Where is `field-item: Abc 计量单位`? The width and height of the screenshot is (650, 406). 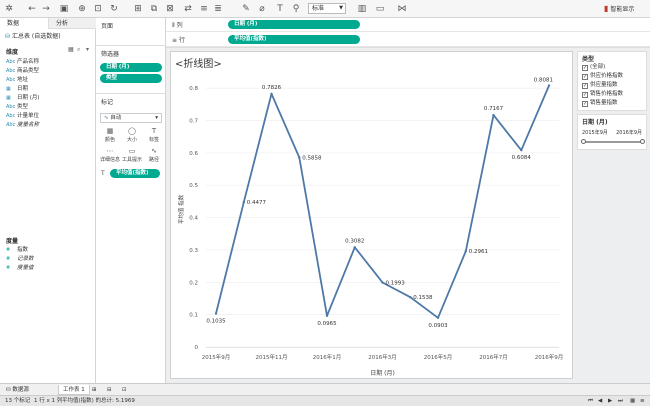
field-item: Abc 计量单位 is located at coordinates (22, 116).